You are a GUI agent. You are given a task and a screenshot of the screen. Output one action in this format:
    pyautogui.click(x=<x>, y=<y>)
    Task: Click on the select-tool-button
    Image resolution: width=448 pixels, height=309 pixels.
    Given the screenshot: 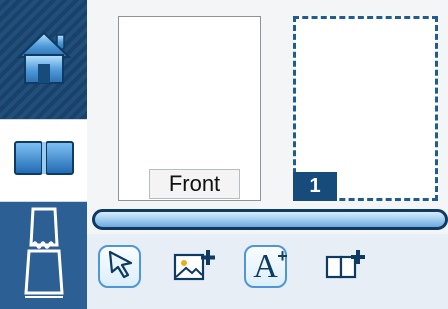 What is the action you would take?
    pyautogui.click(x=119, y=266)
    